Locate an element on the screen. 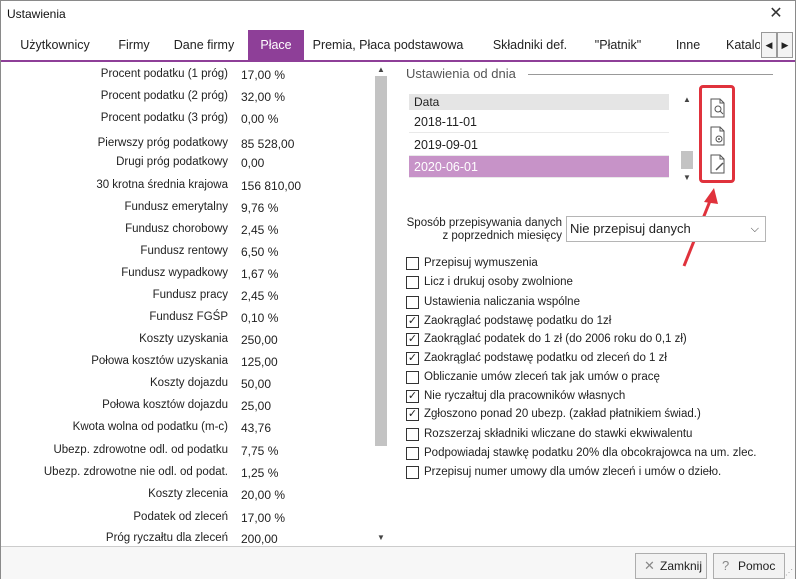 The image size is (796, 579). document-search-icon is located at coordinates (718, 108).